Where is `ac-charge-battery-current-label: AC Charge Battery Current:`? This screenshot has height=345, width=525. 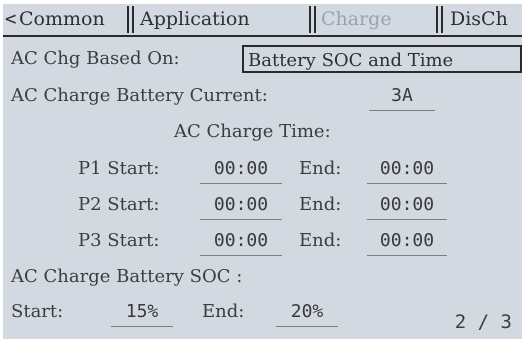 ac-charge-battery-current-label: AC Charge Battery Current: is located at coordinates (139, 95).